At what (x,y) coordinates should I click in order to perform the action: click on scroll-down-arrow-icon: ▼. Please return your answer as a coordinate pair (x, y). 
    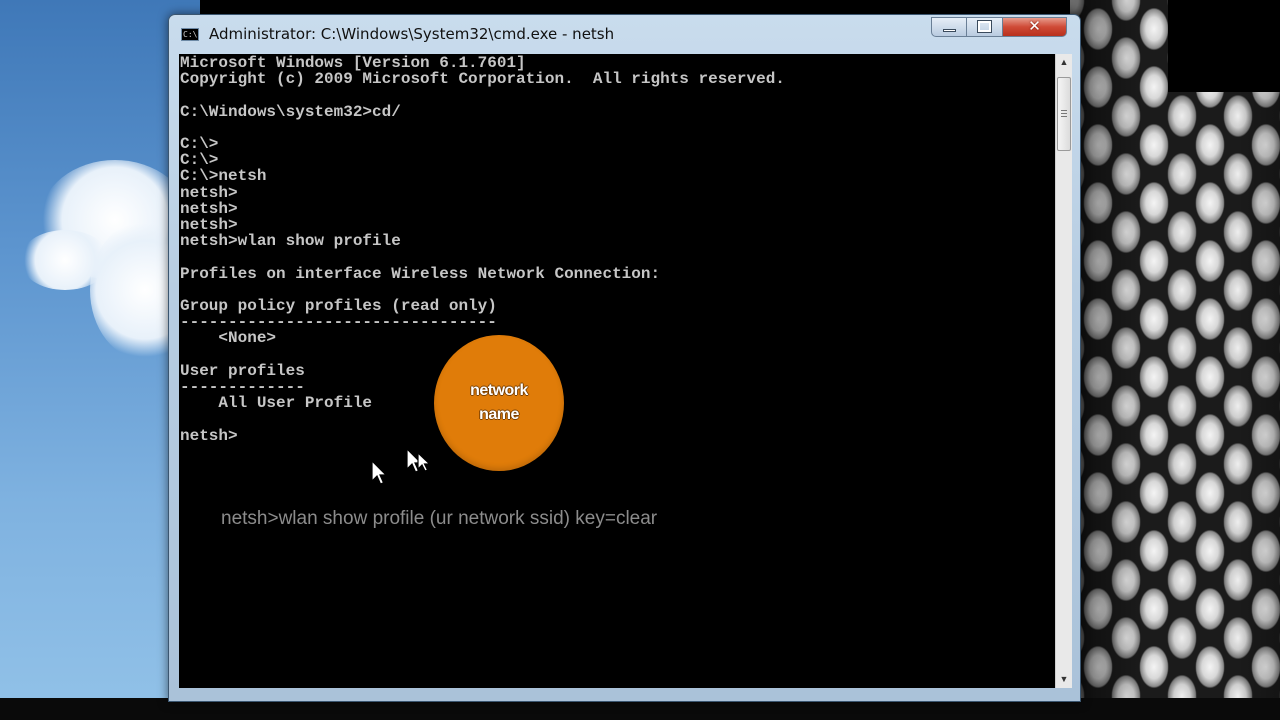
    Looking at the image, I should click on (1064, 679).